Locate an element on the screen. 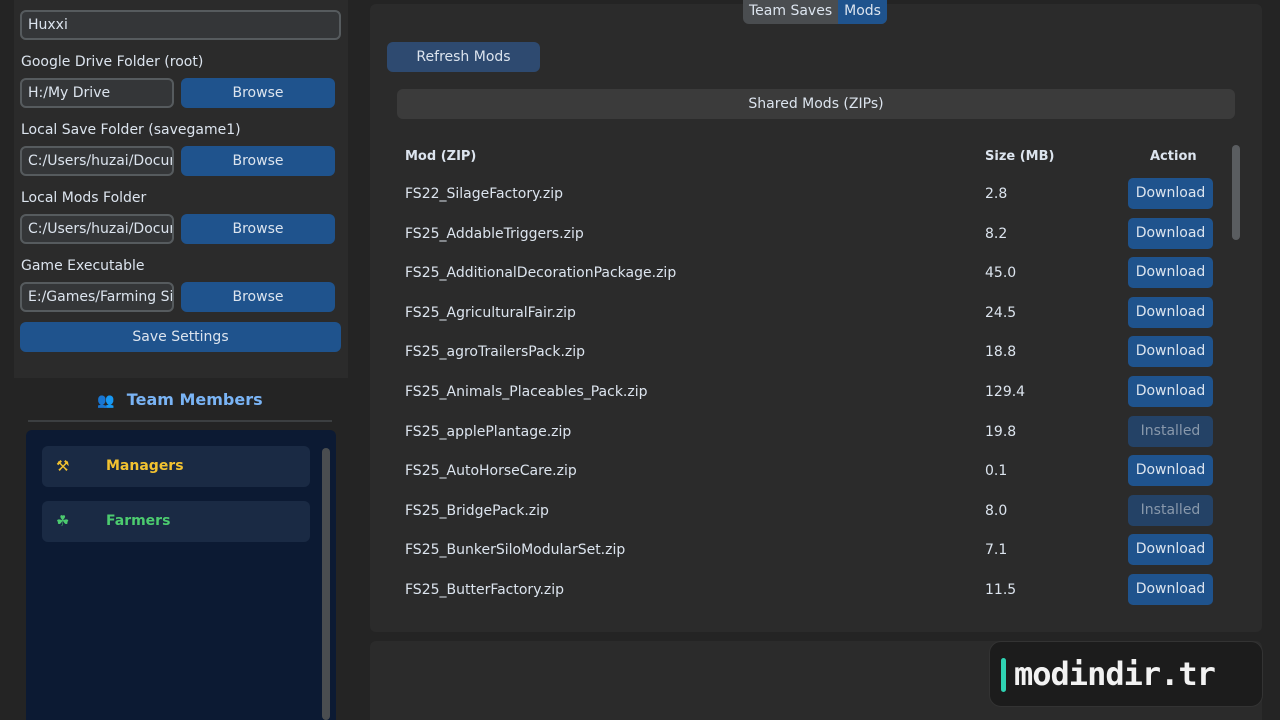 This screenshot has height=720, width=1280. mods-folder-input: C:/Users/huzai/Docur is located at coordinates (97, 229).